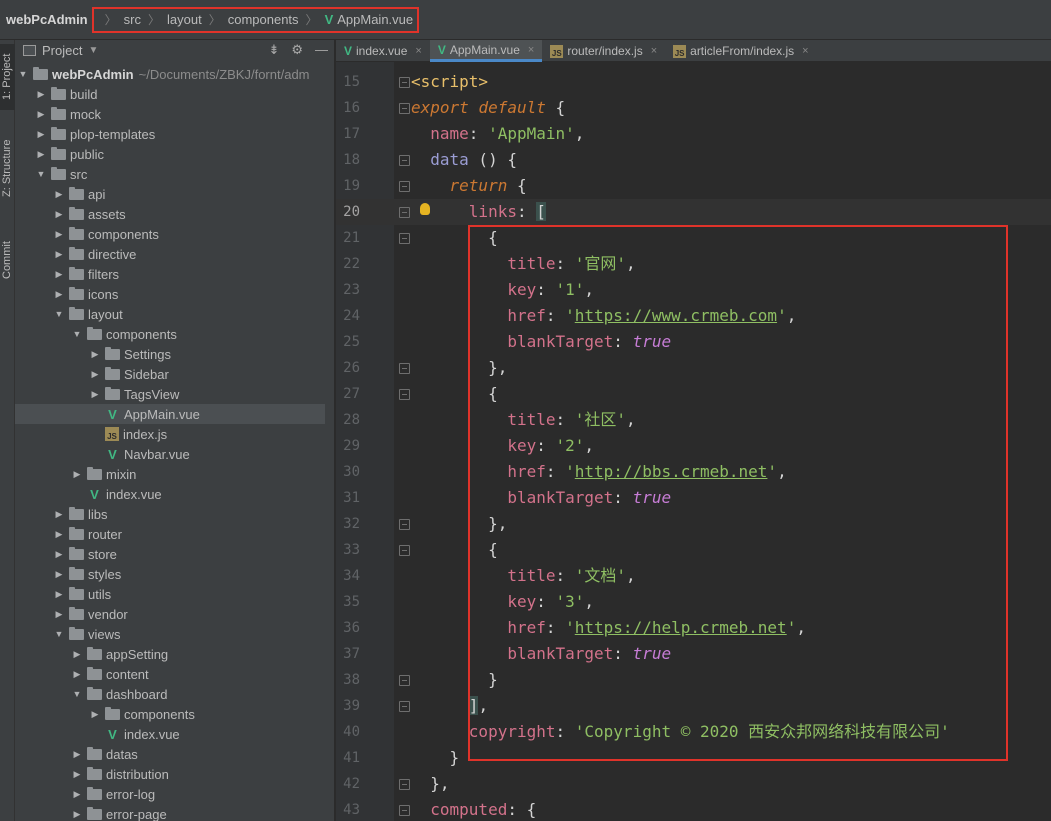 The height and width of the screenshot is (821, 1051). I want to click on tree-item: ▶ api, so click(170, 194).